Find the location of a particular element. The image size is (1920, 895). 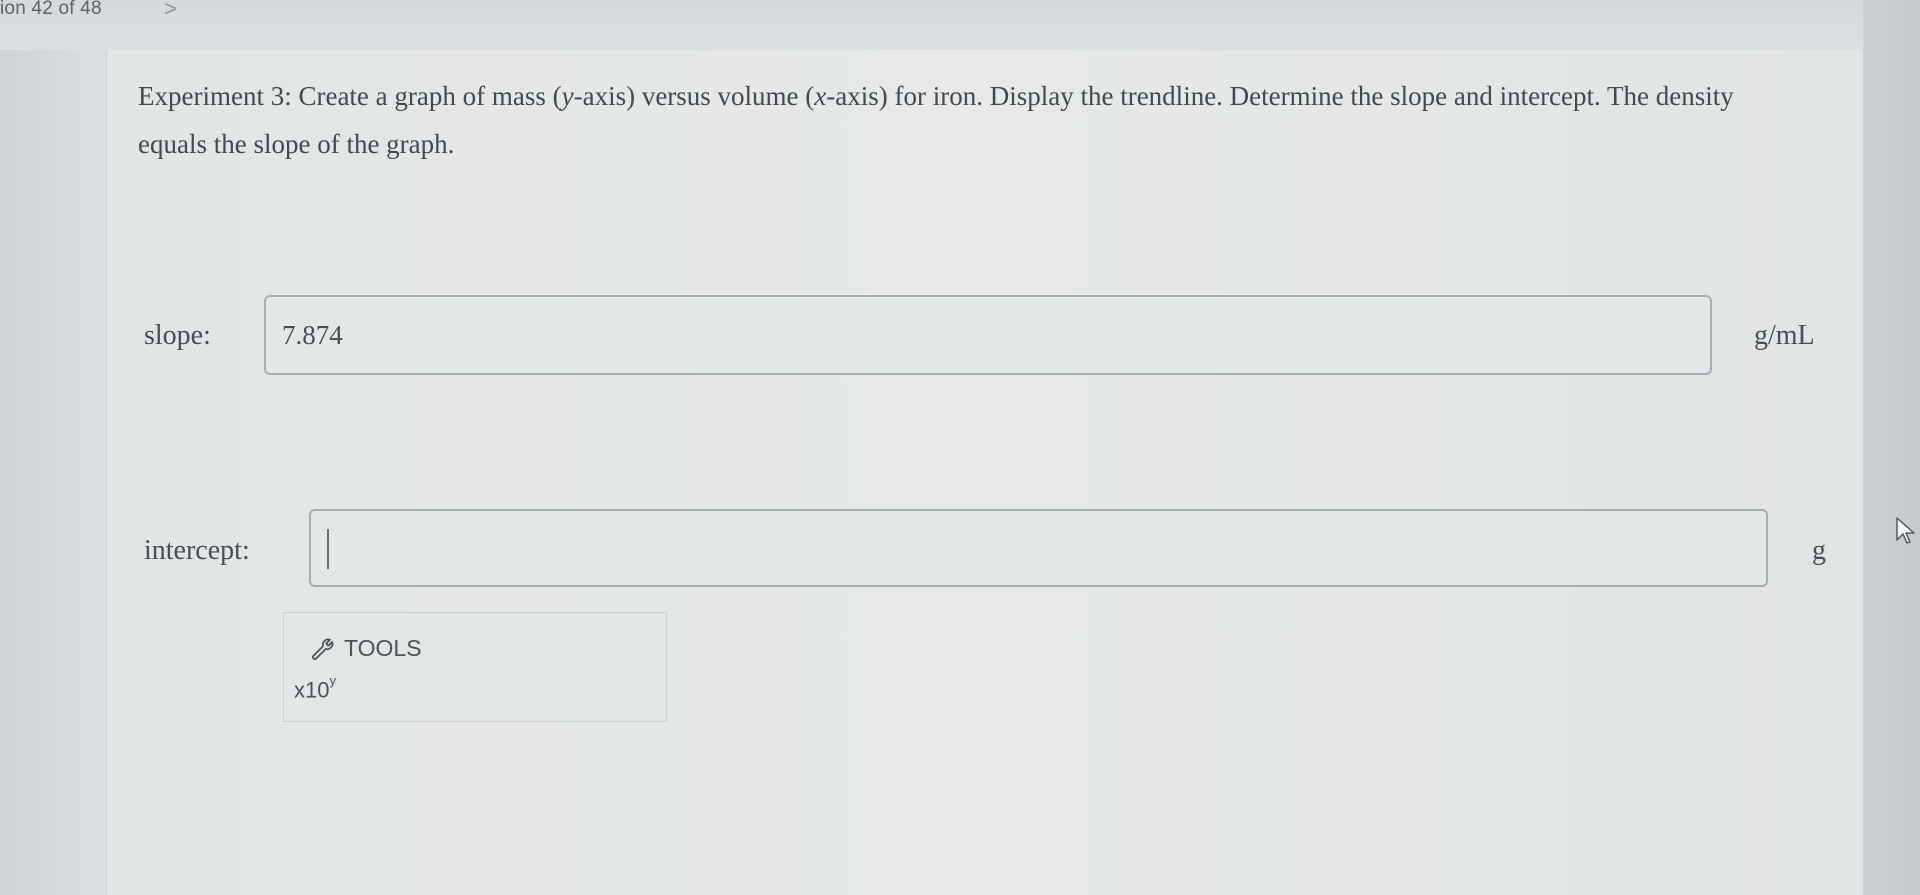

intercept-label: intercept: is located at coordinates (197, 550).